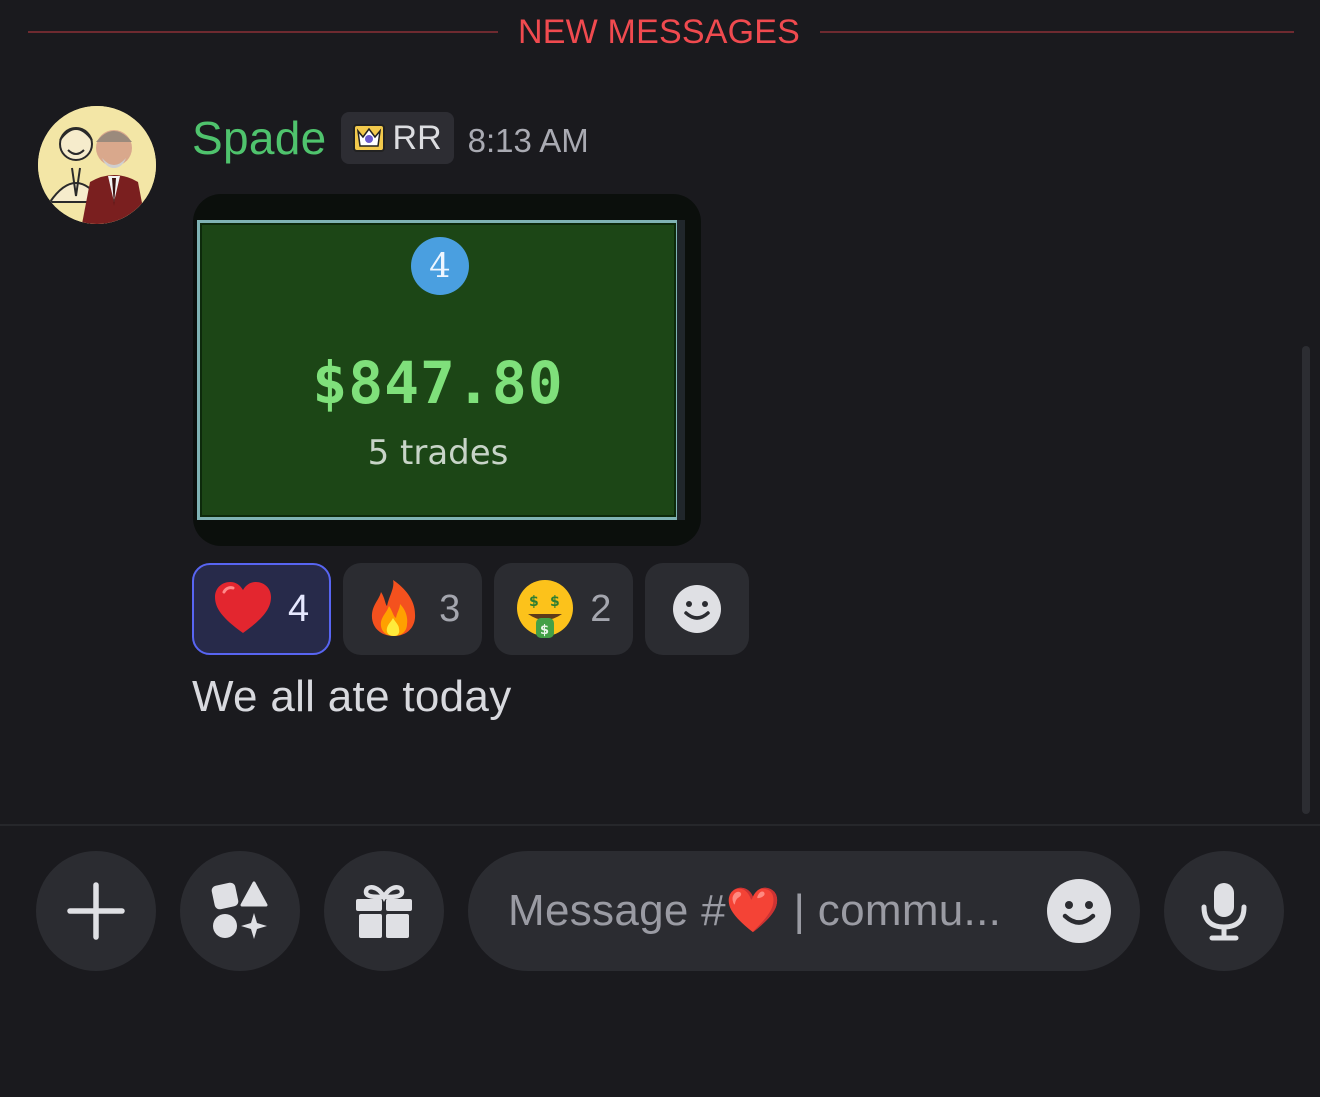 Image resolution: width=1320 pixels, height=1097 pixels. I want to click on trades-count: 5 trades, so click(438, 453).